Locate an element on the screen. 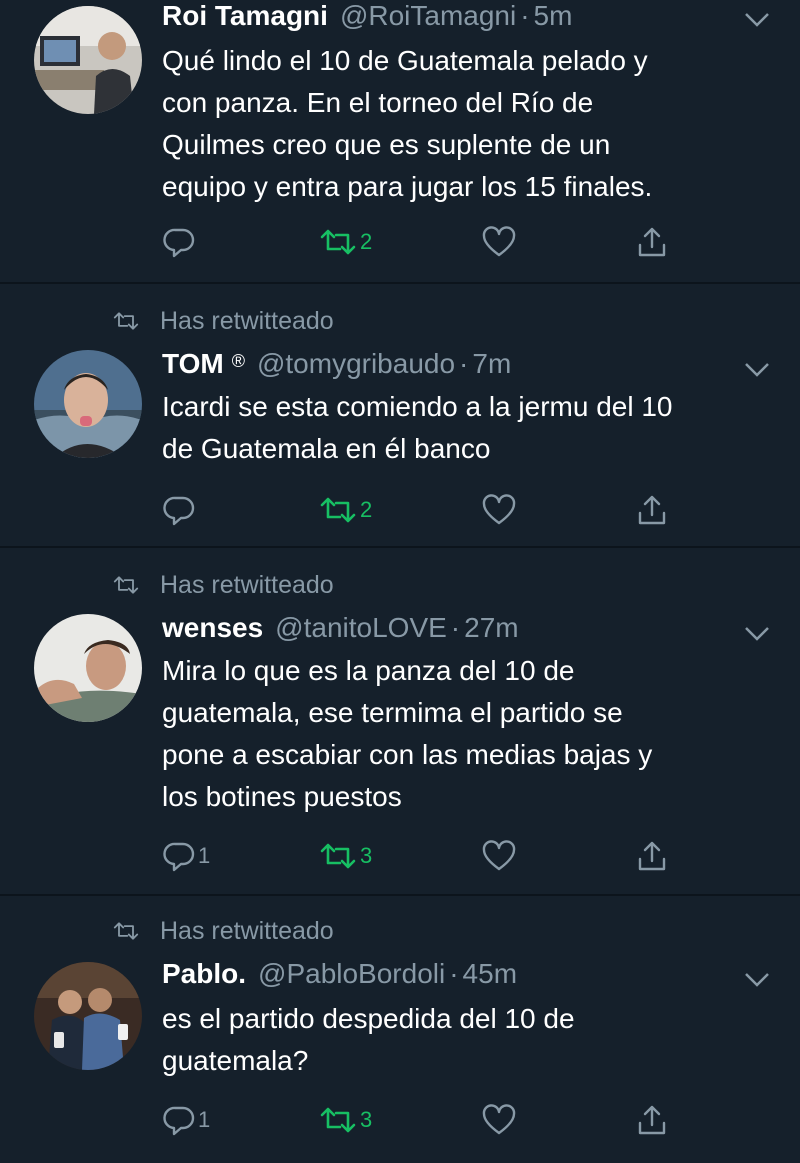  registered-badge: ® is located at coordinates (238, 361).